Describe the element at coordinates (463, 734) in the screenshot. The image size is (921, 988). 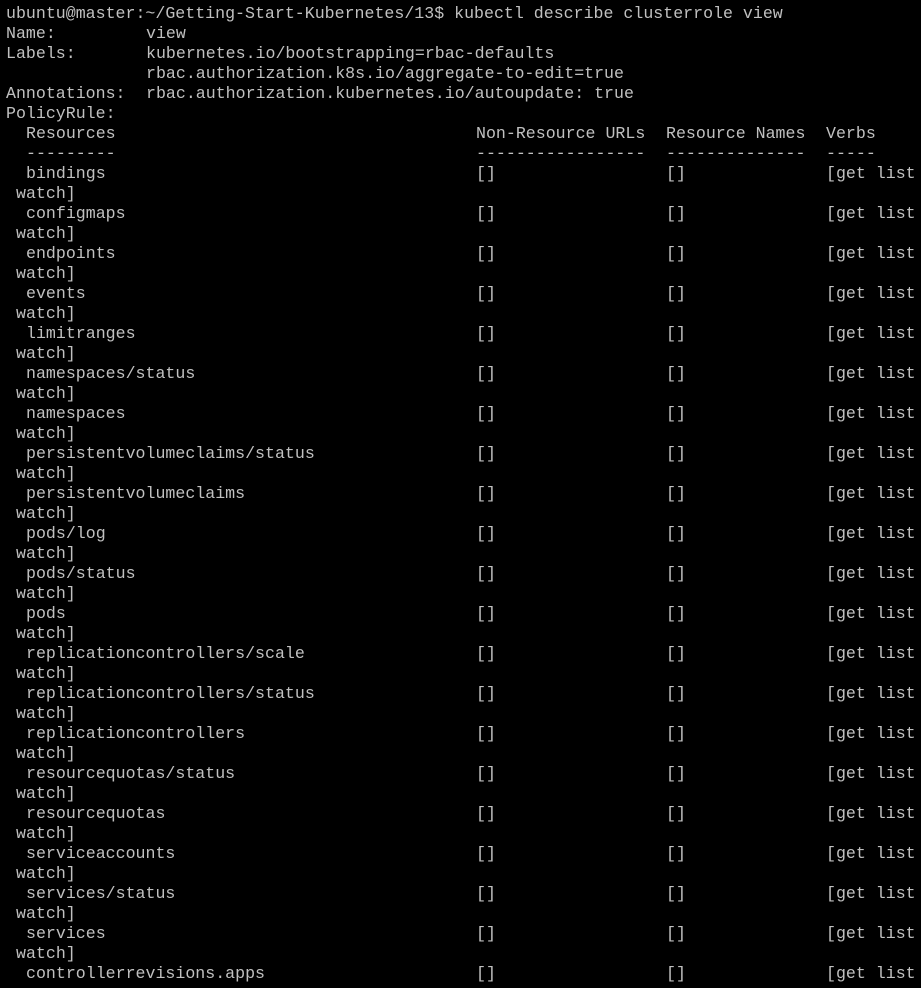
I see `table-row: replicationcontrollers [] [] [get list` at that location.